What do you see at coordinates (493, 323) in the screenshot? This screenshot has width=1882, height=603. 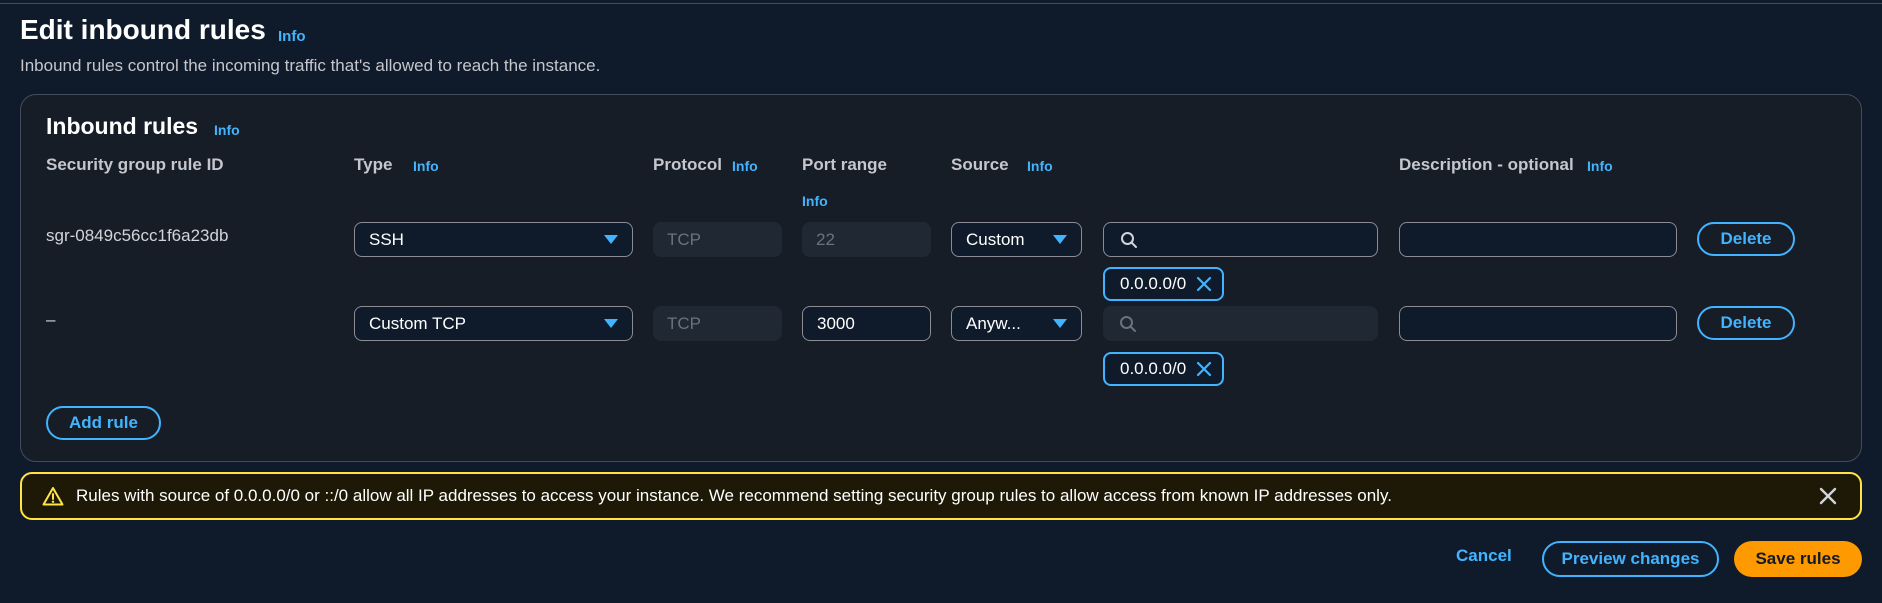 I see `type-select: Custom TCP` at bounding box center [493, 323].